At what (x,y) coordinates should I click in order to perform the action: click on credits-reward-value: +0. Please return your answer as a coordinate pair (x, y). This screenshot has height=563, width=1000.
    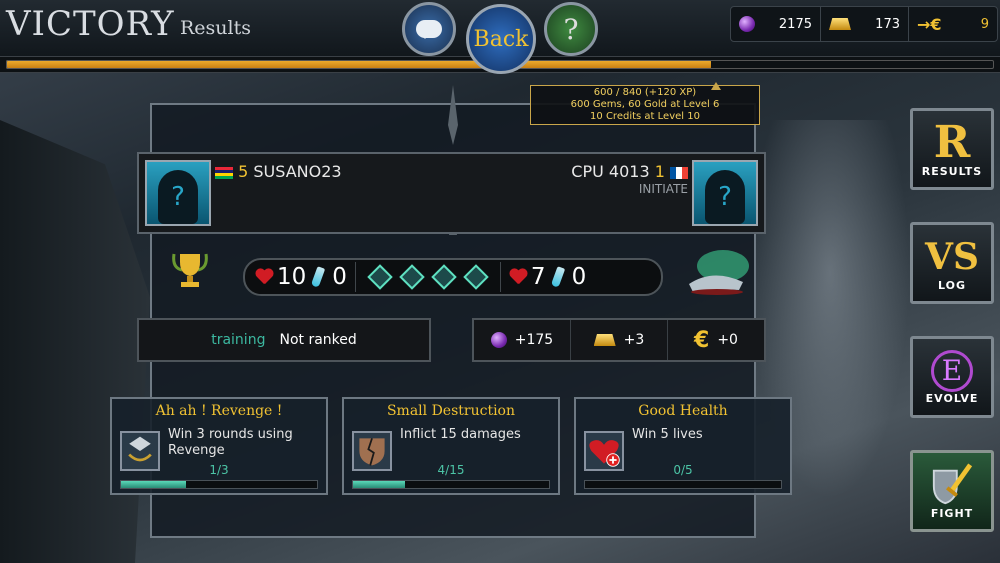
    Looking at the image, I should click on (727, 340).